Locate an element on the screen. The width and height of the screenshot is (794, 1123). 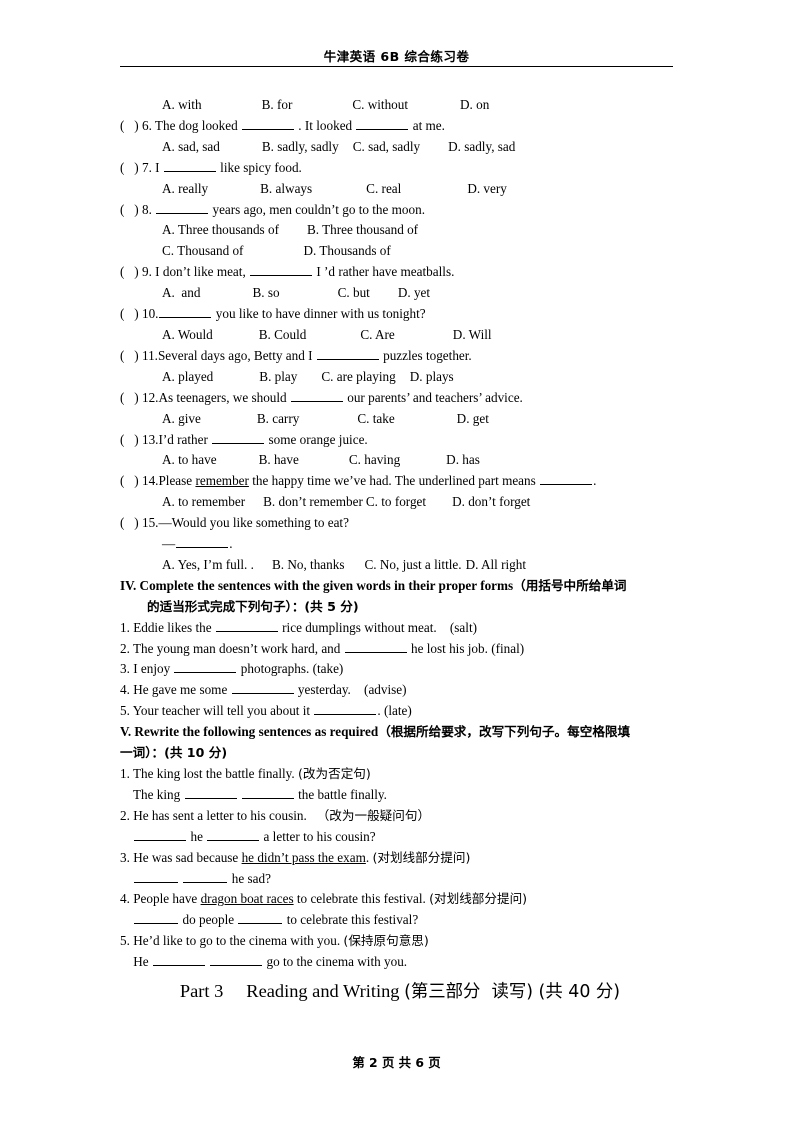
q12-option-a: A. give is located at coordinates (181, 418).